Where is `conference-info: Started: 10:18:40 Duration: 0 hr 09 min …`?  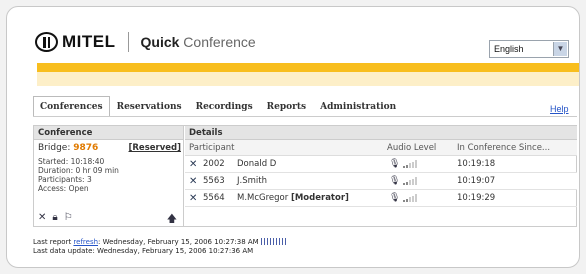
conference-info: Started: 10:18:40 Duration: 0 hr 09 min … is located at coordinates (108, 174).